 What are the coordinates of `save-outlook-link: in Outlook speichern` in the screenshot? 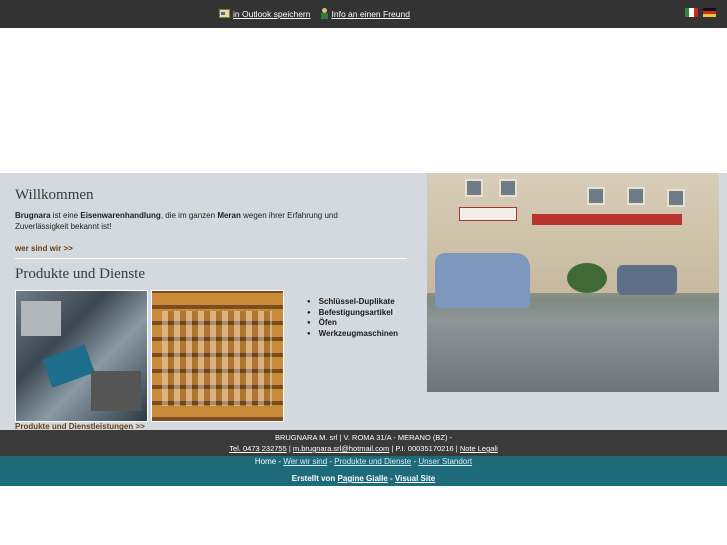 It's located at (265, 14).